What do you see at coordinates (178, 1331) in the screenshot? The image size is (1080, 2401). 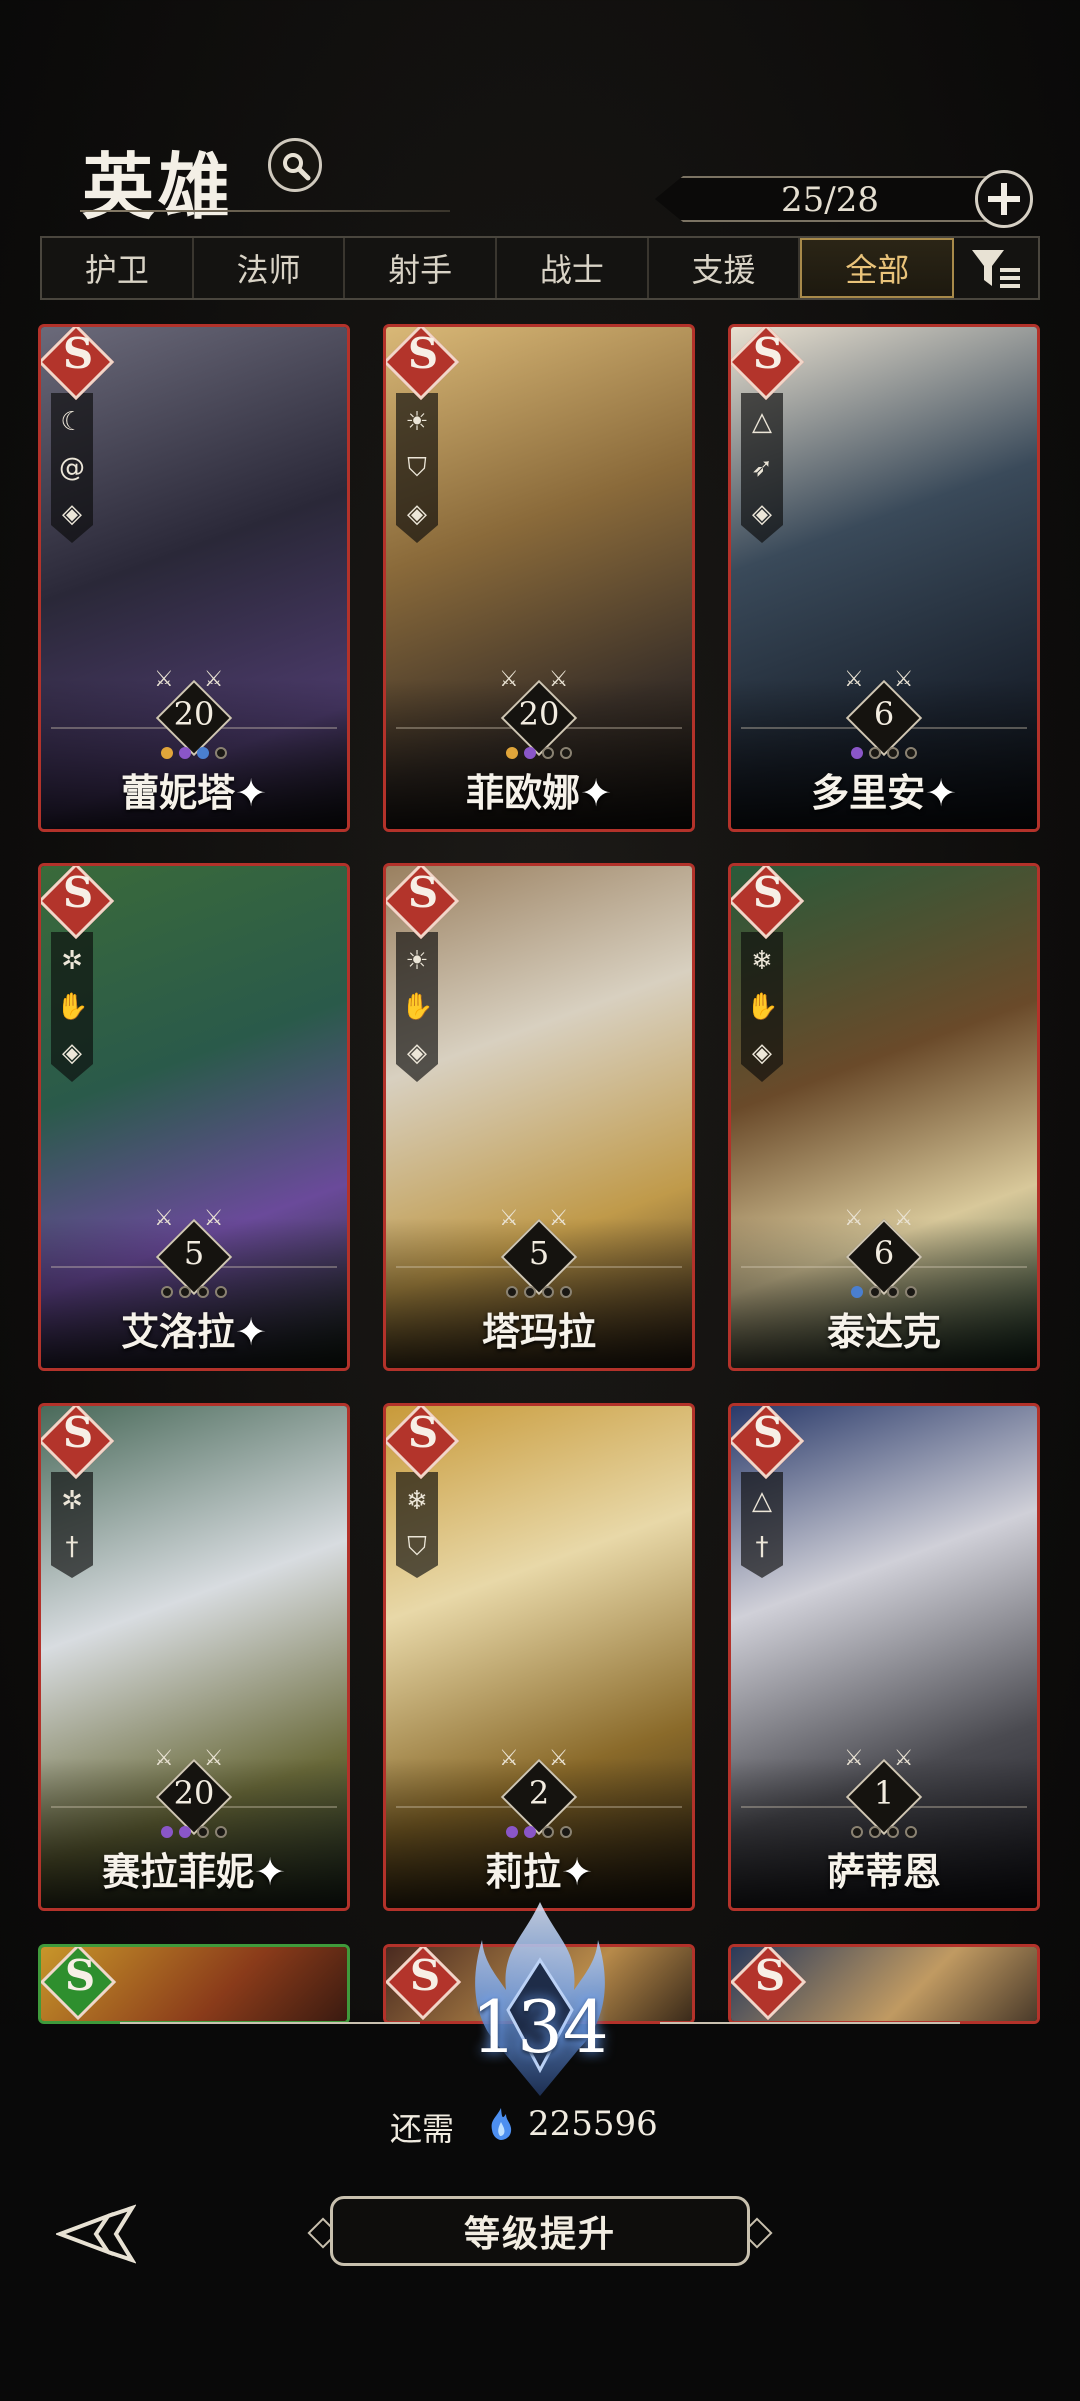 I see `hero-name: 艾洛拉` at bounding box center [178, 1331].